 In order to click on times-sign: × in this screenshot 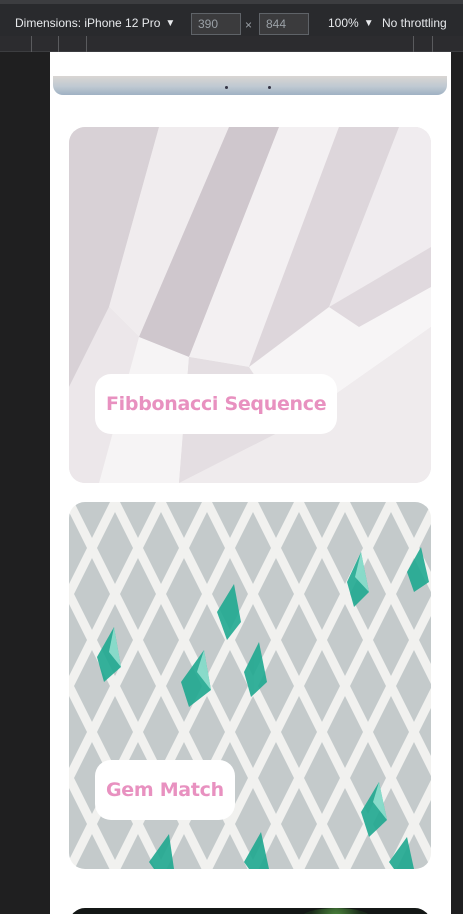, I will do `click(249, 25)`.